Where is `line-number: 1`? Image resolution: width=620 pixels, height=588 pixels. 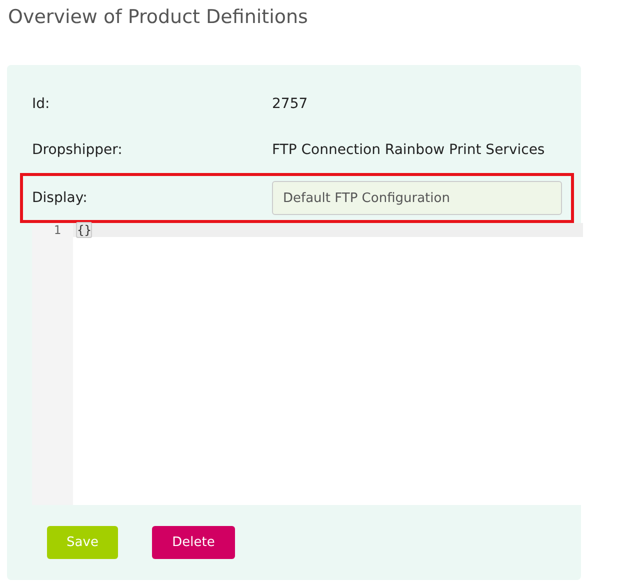
line-number: 1 is located at coordinates (57, 230).